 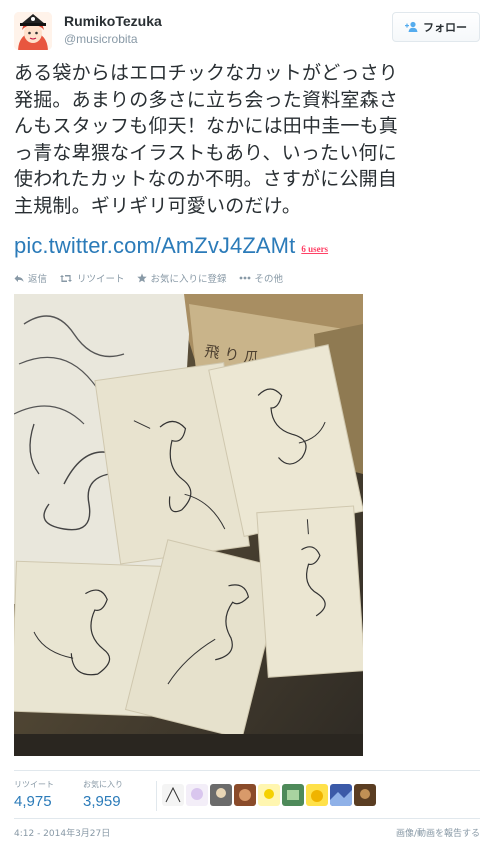 I want to click on tweet-line: 発掘。あまりの多さに立ち会った資料室森さ, so click(x=206, y=99).